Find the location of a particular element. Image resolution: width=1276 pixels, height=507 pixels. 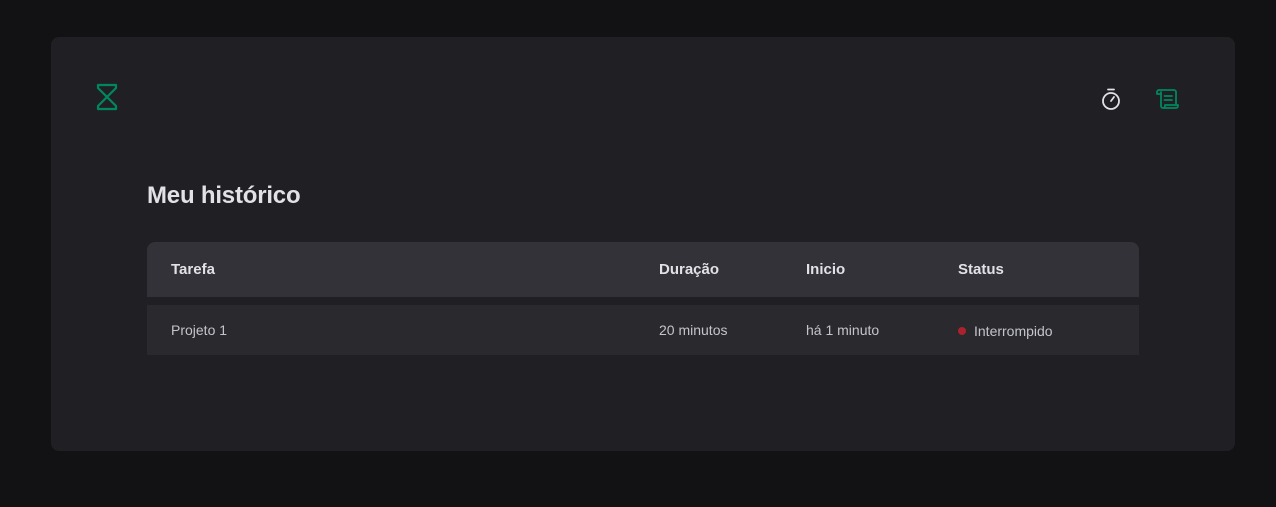

status-badge: Interrompido is located at coordinates (1005, 331).